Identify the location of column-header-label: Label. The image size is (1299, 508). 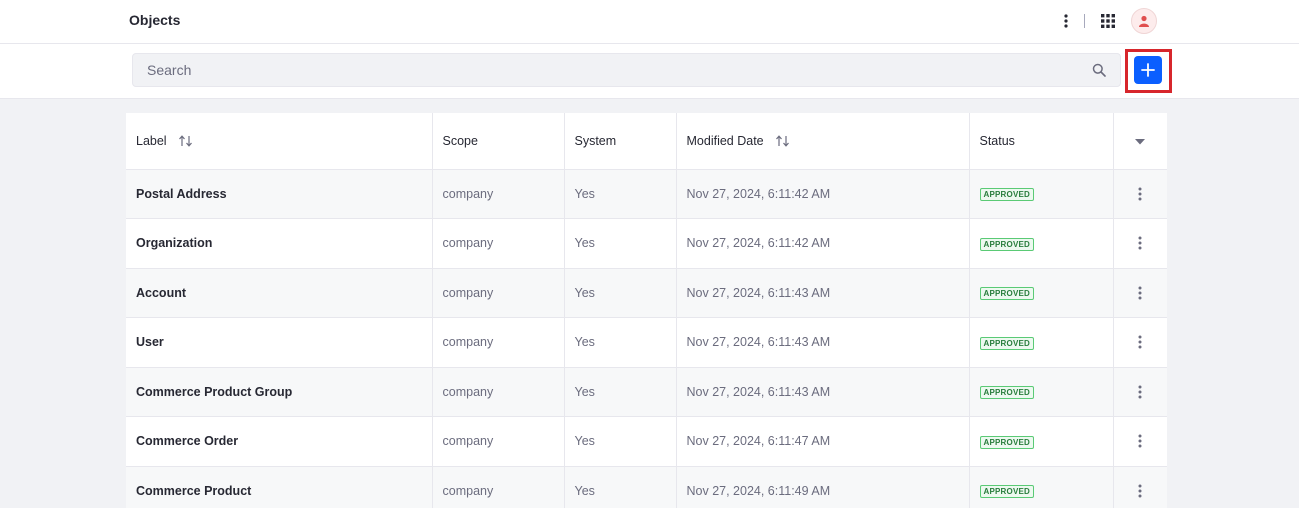
(279, 141).